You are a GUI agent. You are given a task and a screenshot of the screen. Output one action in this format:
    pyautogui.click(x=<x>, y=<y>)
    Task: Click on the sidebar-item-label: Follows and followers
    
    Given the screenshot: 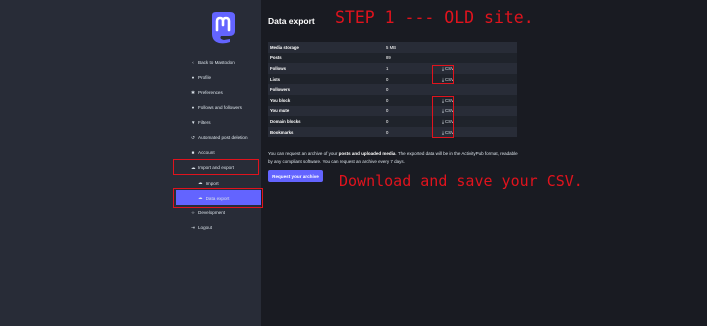 What is the action you would take?
    pyautogui.click(x=220, y=107)
    